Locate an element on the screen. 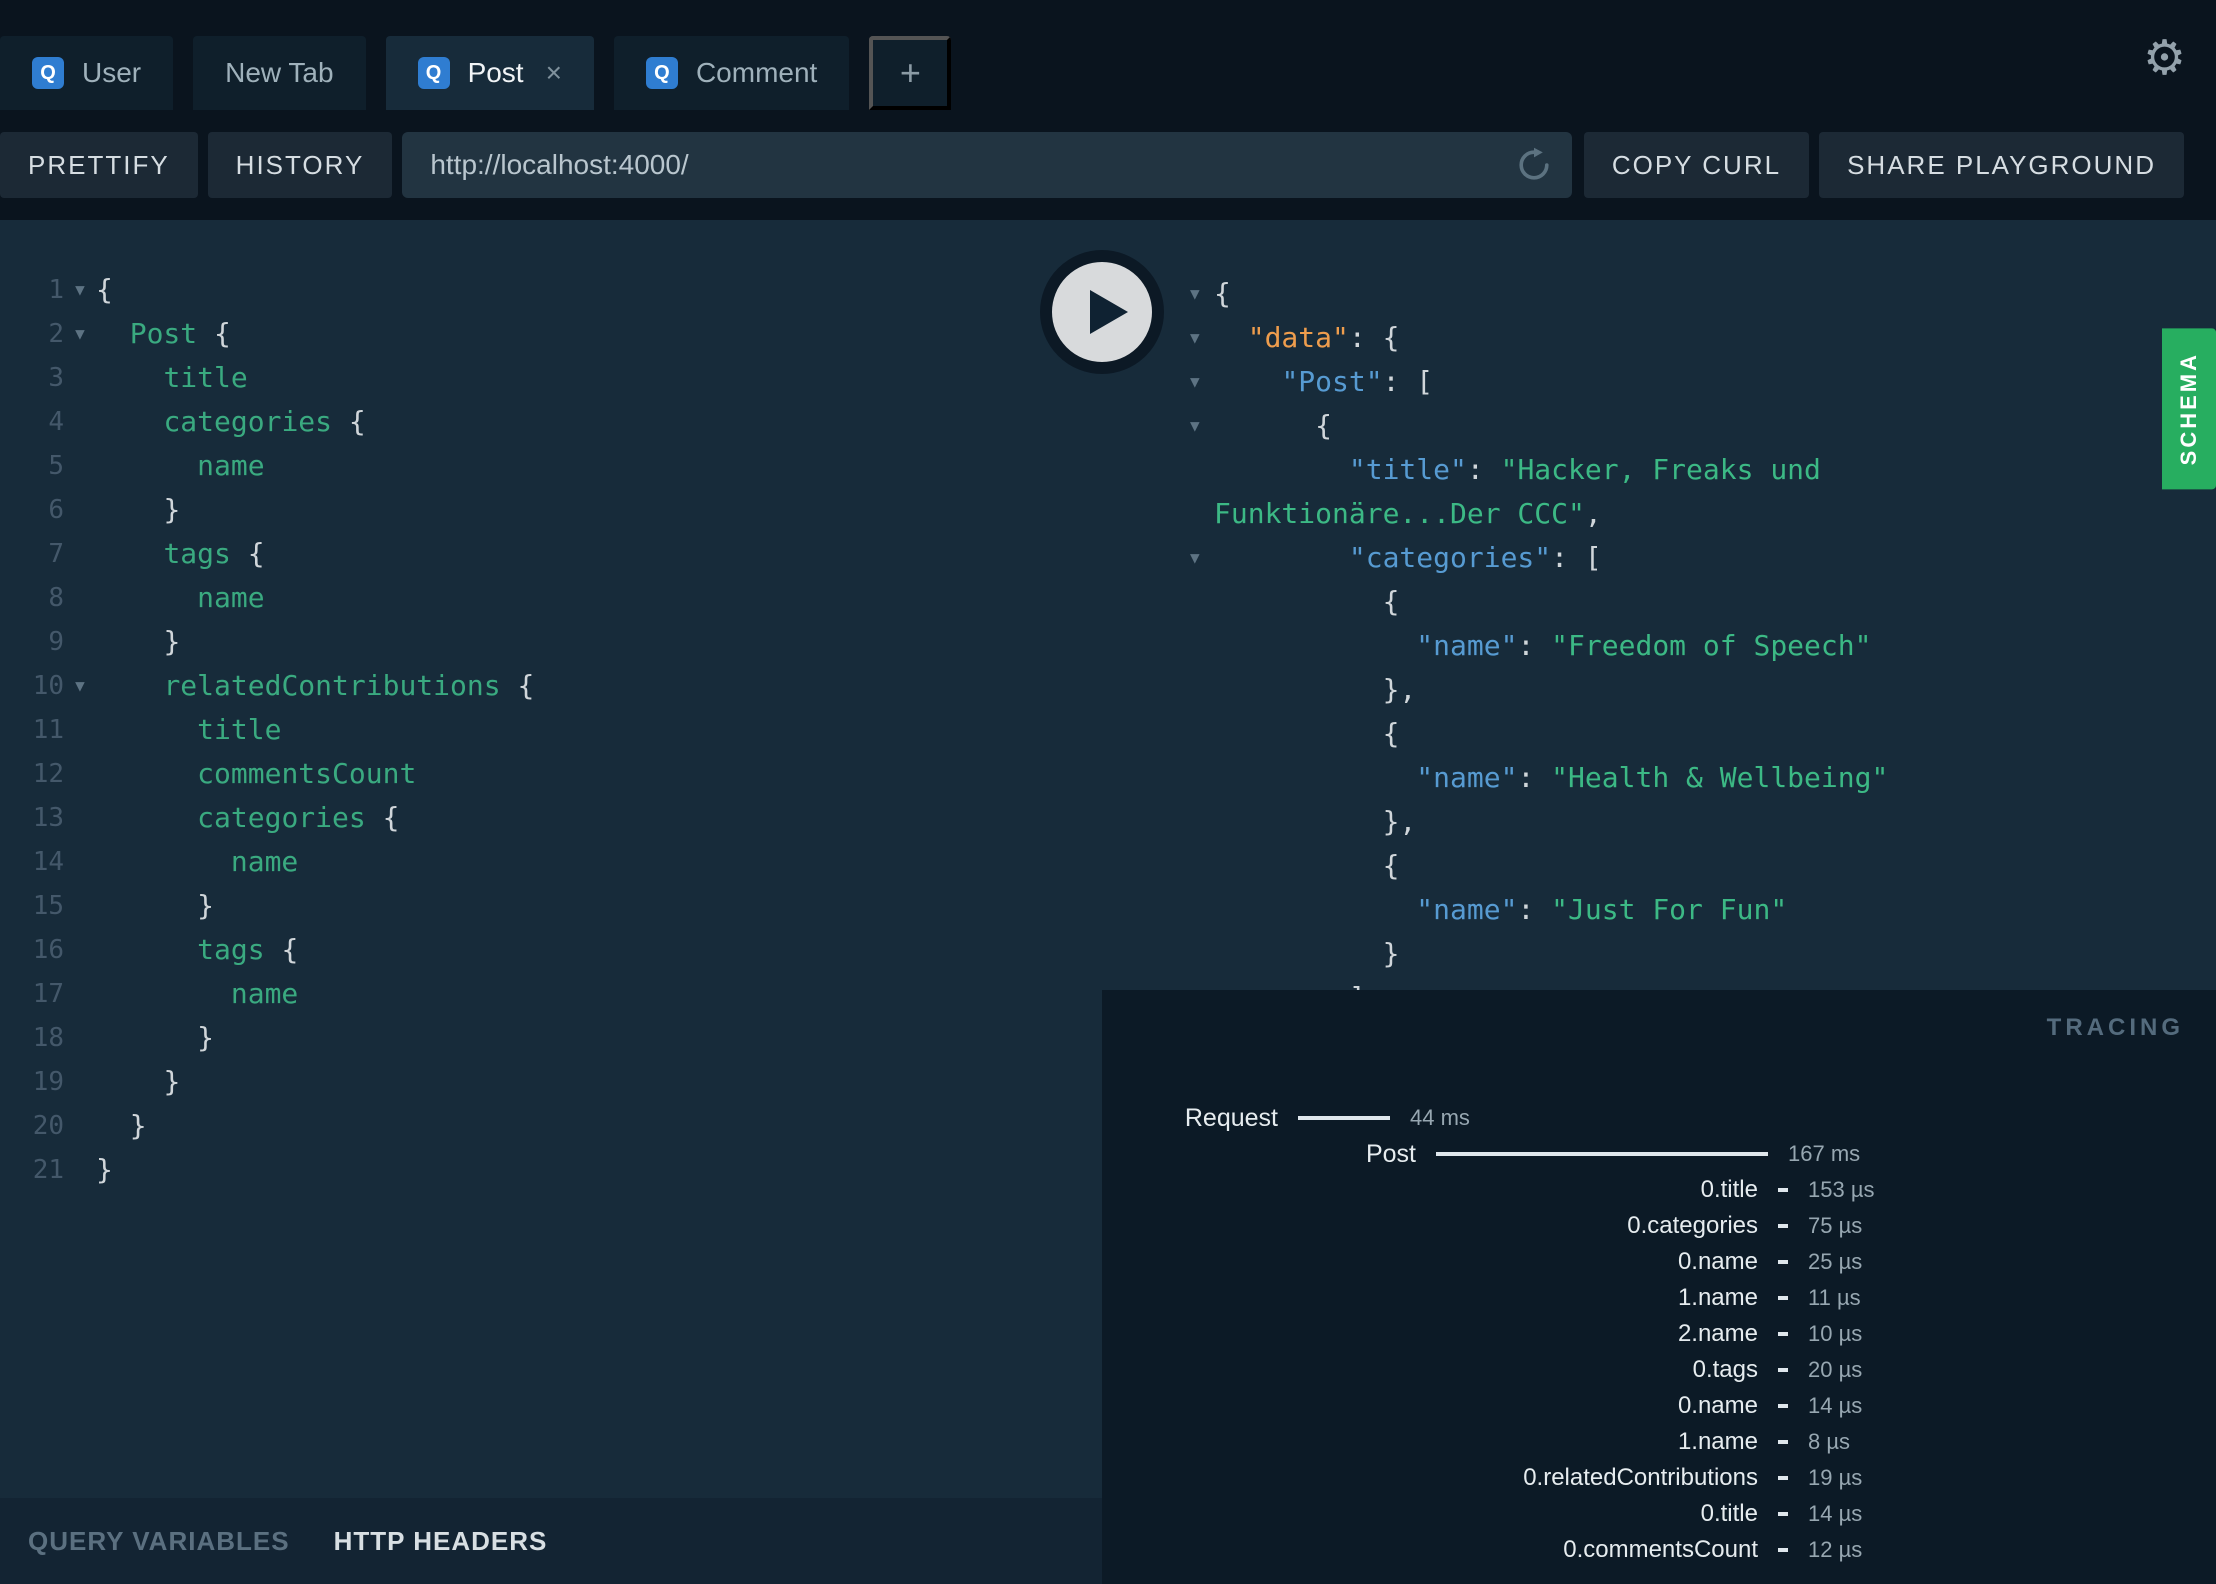 The image size is (2216, 1584). settings-gear-icon: ⚙ is located at coordinates (2164, 58).